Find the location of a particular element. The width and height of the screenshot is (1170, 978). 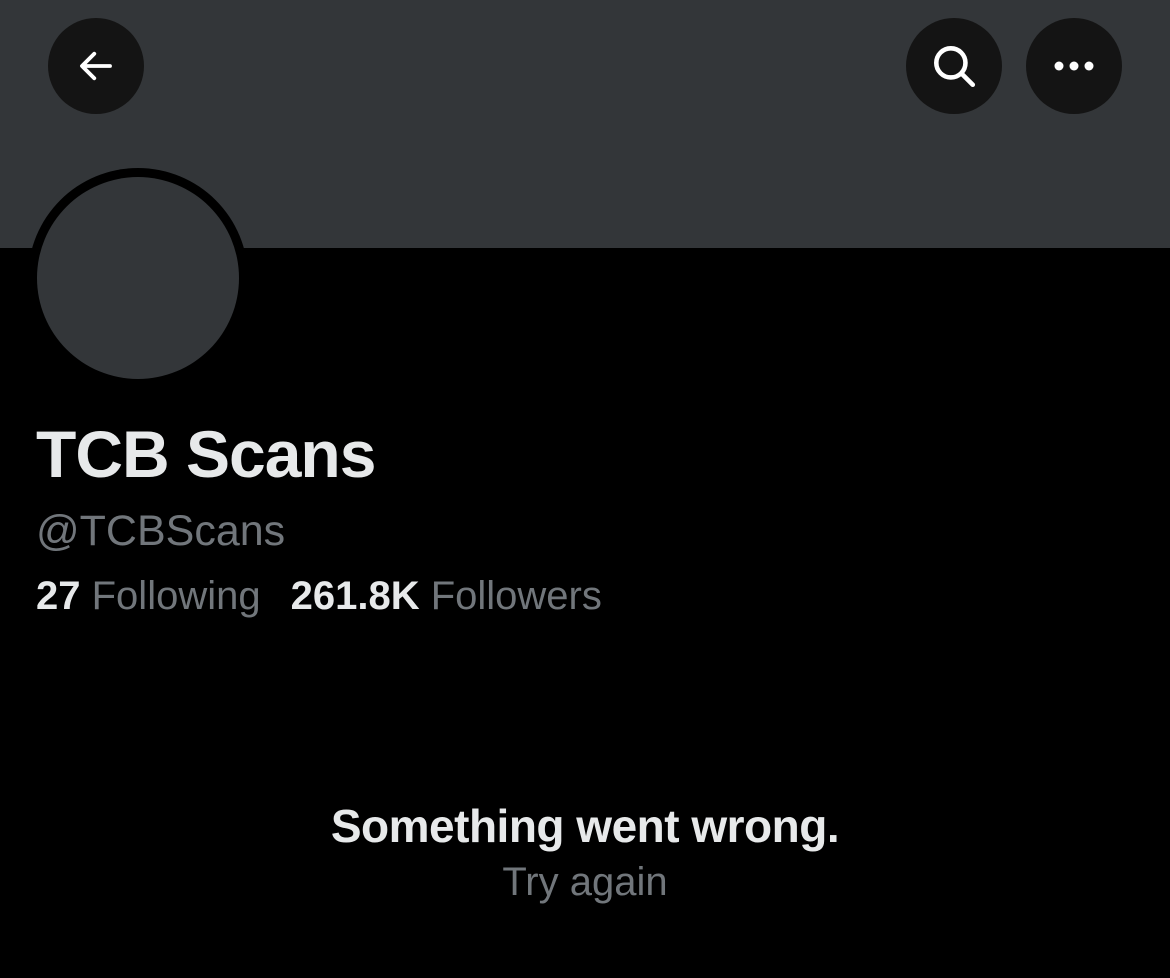

arrow-left-icon is located at coordinates (96, 66).